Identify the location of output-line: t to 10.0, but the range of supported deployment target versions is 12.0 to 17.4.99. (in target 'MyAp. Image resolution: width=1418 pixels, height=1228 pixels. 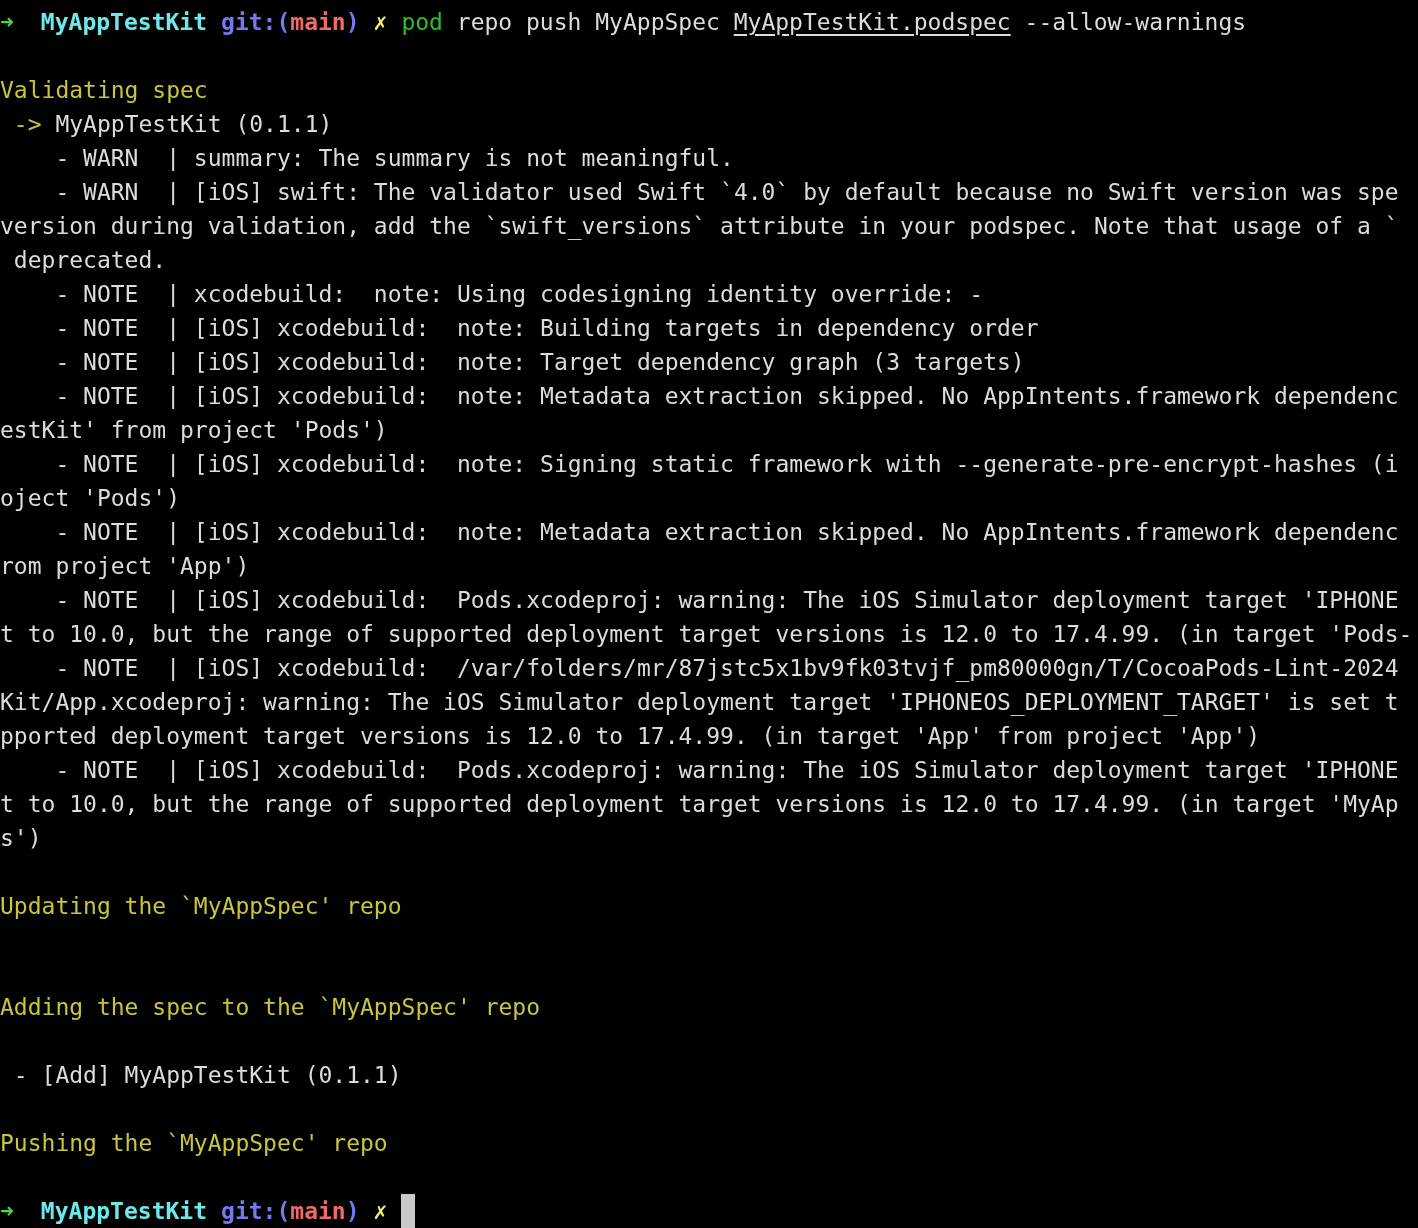
(699, 804).